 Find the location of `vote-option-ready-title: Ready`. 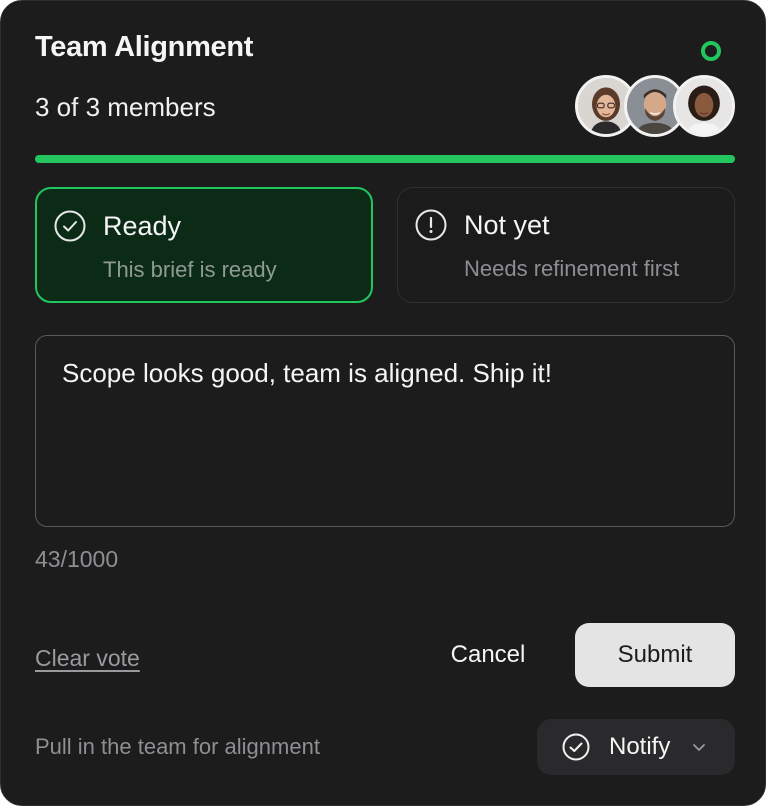

vote-option-ready-title: Ready is located at coordinates (142, 226).